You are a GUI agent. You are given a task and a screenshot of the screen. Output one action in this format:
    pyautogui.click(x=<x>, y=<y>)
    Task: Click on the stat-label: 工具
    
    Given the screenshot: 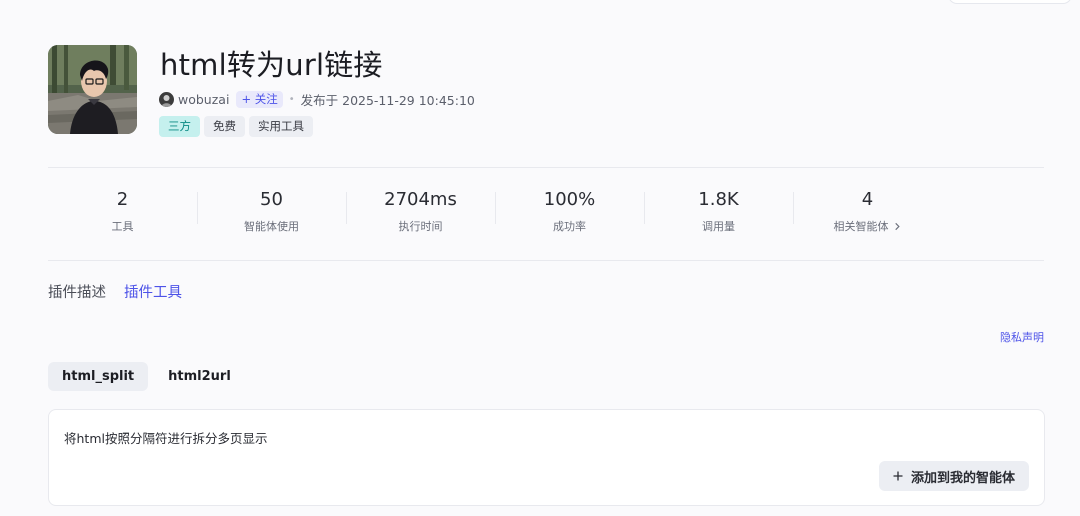 What is the action you would take?
    pyautogui.click(x=122, y=226)
    